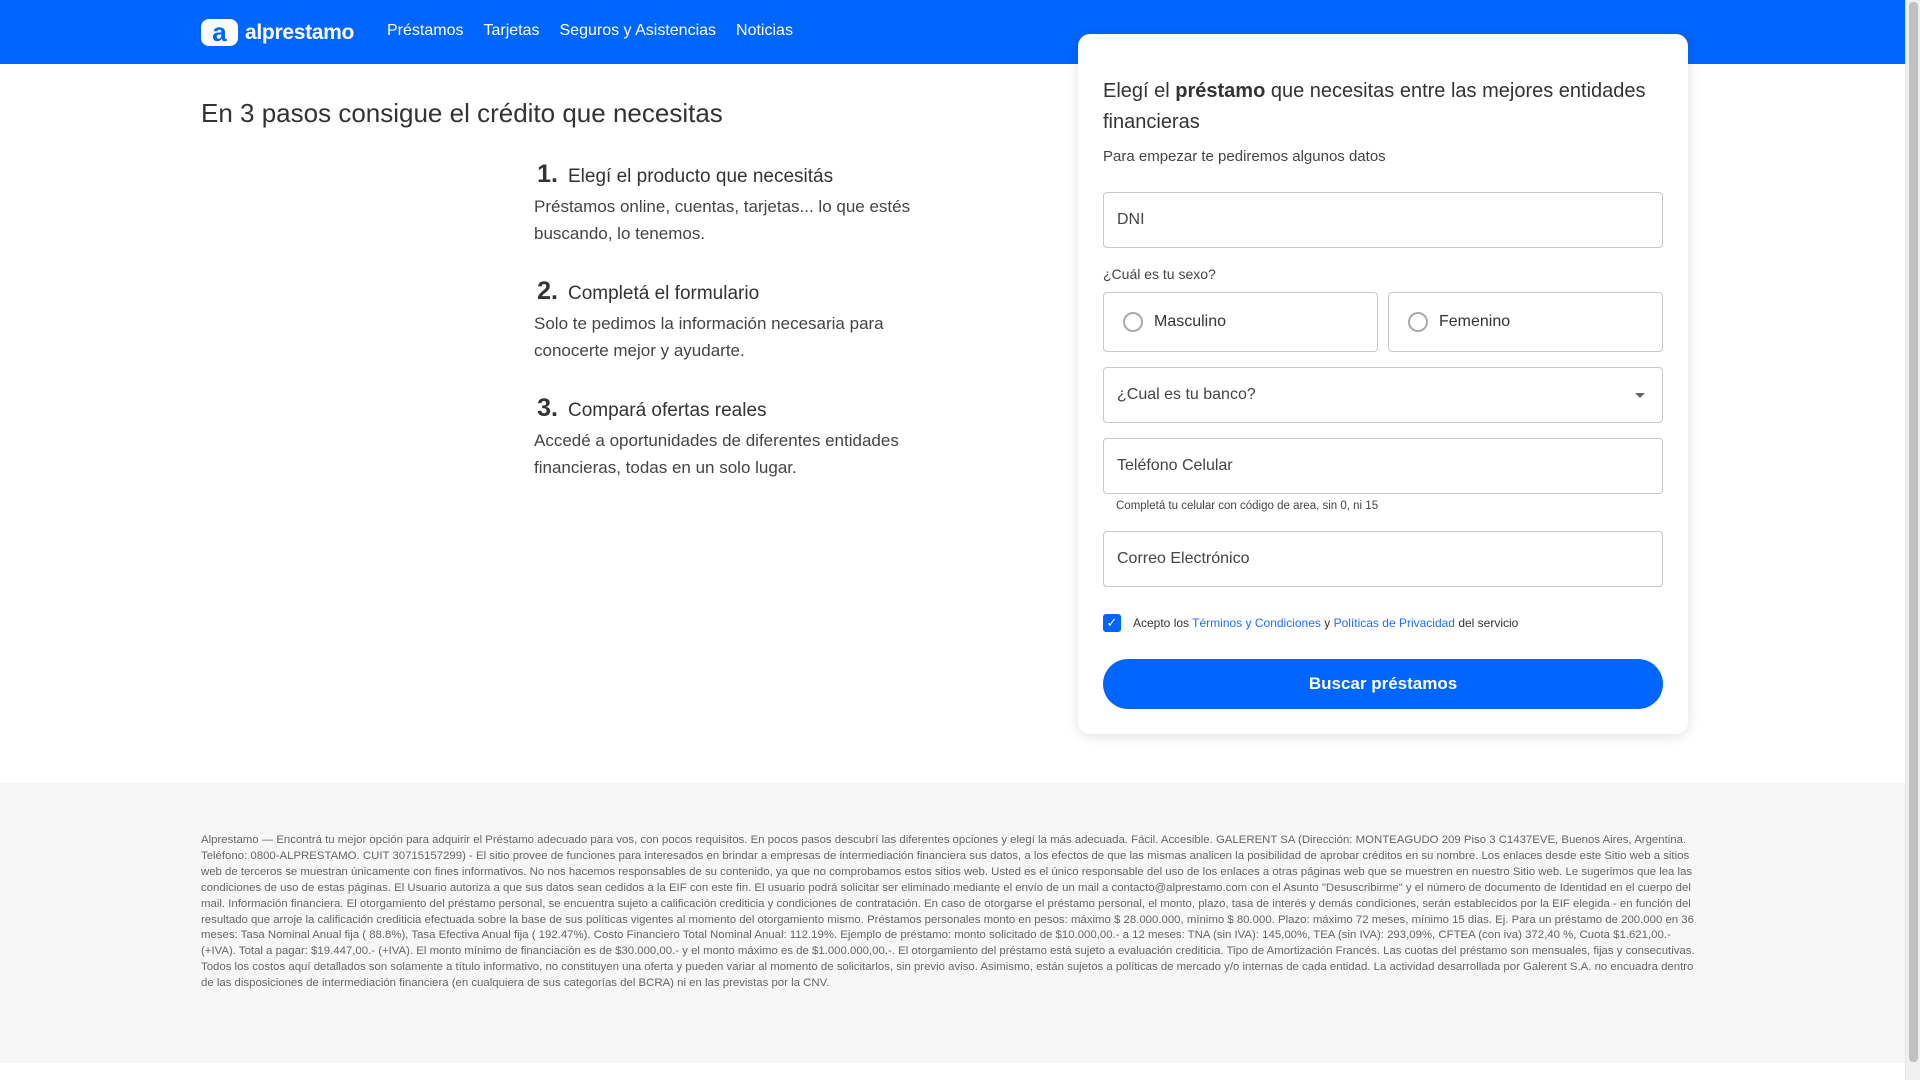 The height and width of the screenshot is (1080, 1920). What do you see at coordinates (1525, 322) in the screenshot?
I see `radio-femenino: Femenino` at bounding box center [1525, 322].